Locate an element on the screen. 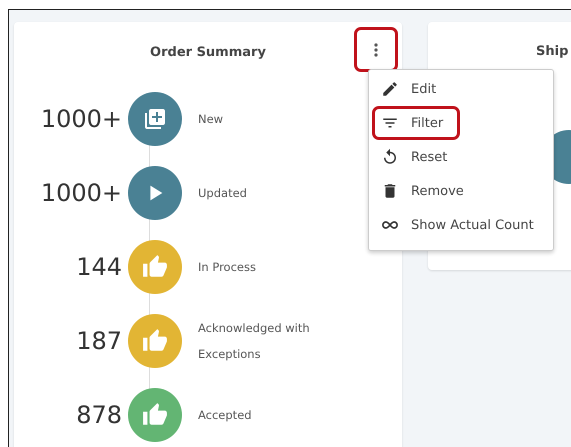 This screenshot has height=447, width=571. card-title: Ship is located at coordinates (553, 51).